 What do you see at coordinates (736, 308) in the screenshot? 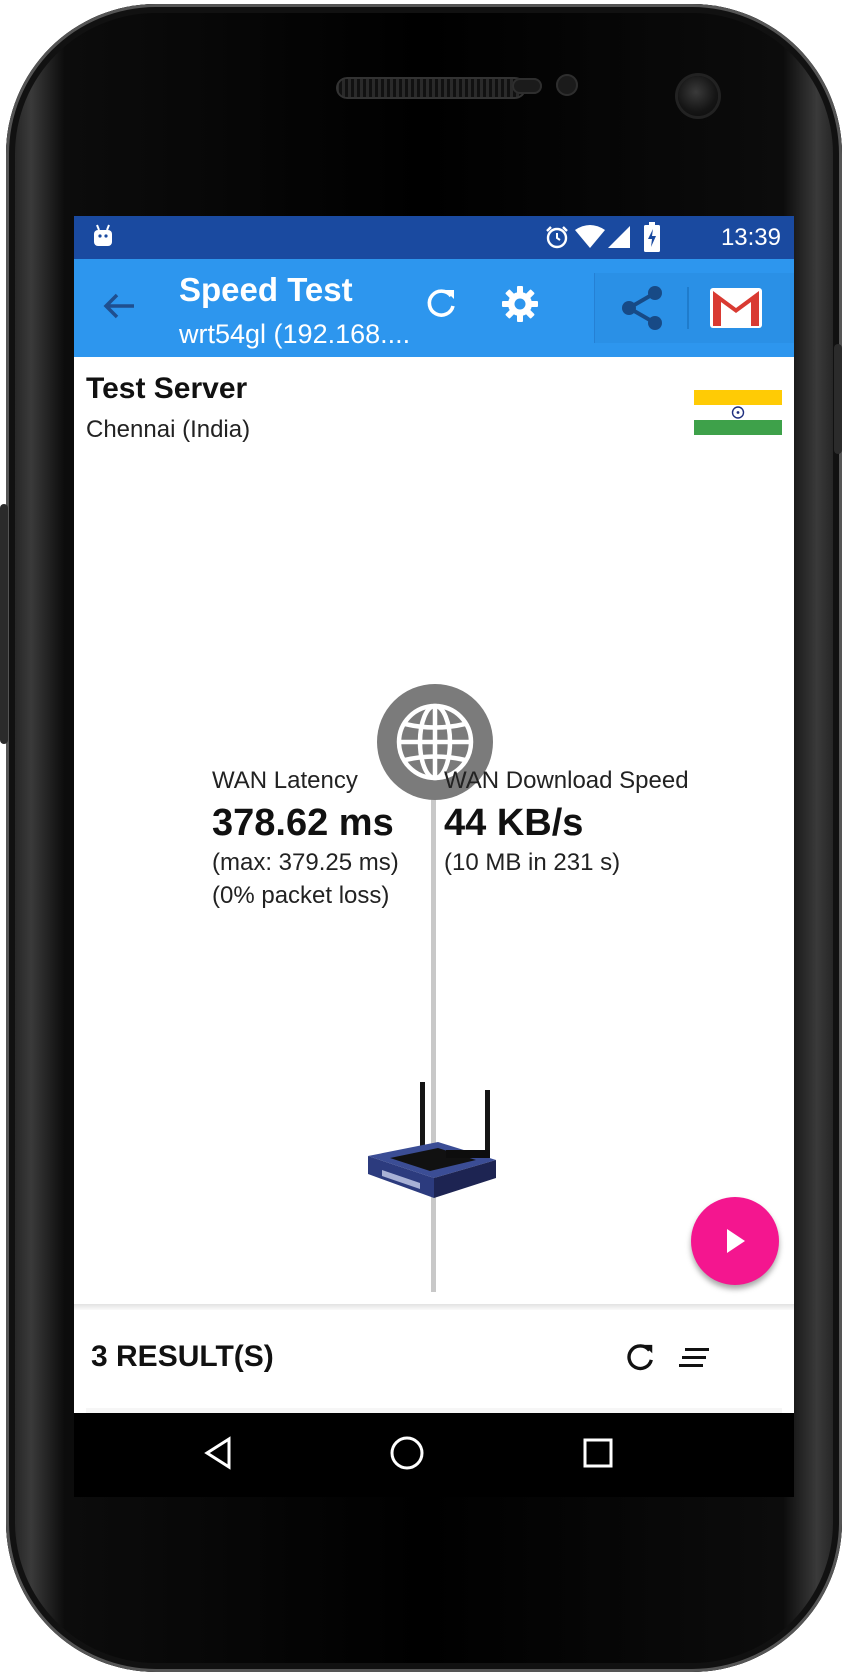
I see `gmail-icon` at bounding box center [736, 308].